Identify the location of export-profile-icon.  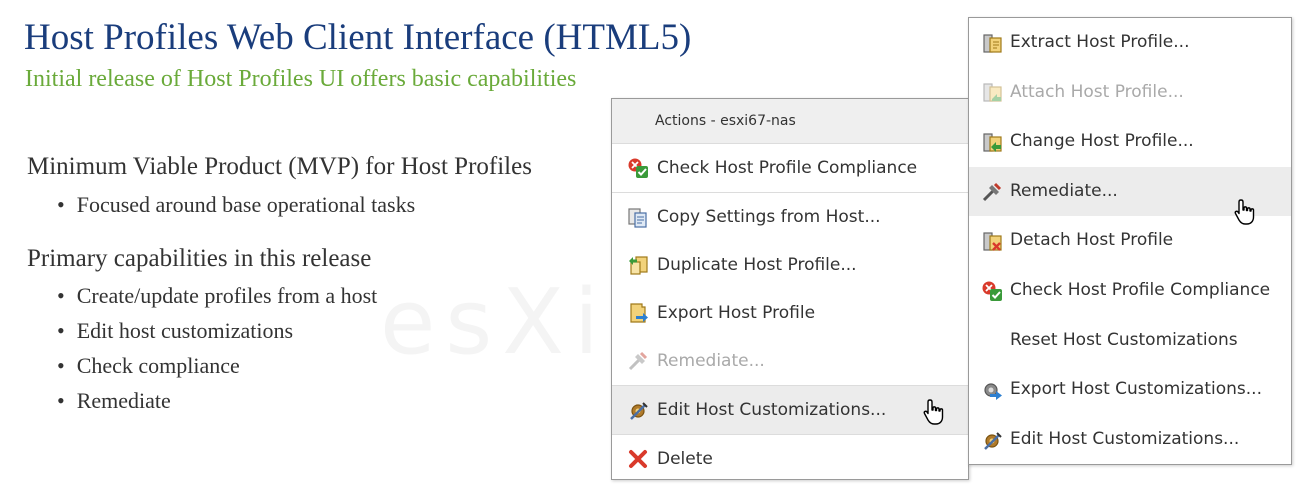
(638, 313).